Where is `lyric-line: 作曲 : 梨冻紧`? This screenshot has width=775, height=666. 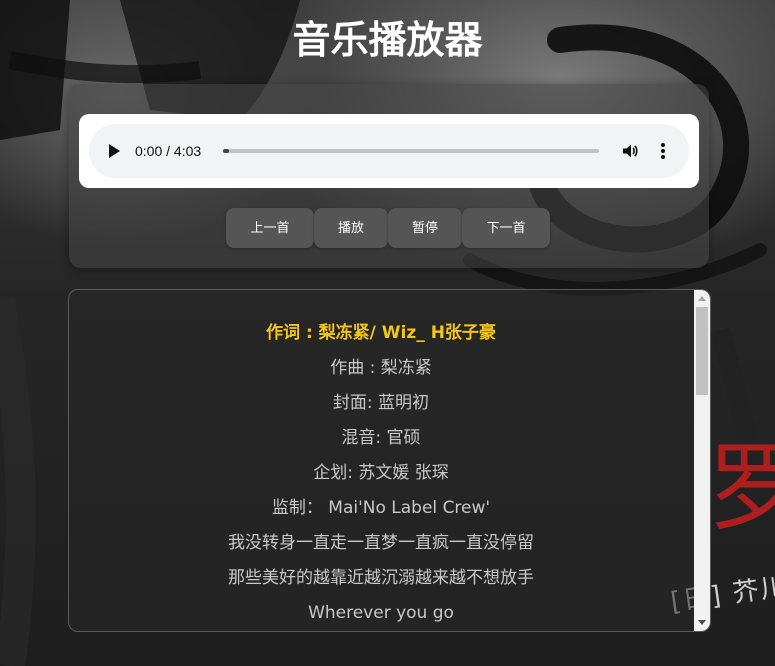 lyric-line: 作曲 : 梨冻紧 is located at coordinates (381, 368).